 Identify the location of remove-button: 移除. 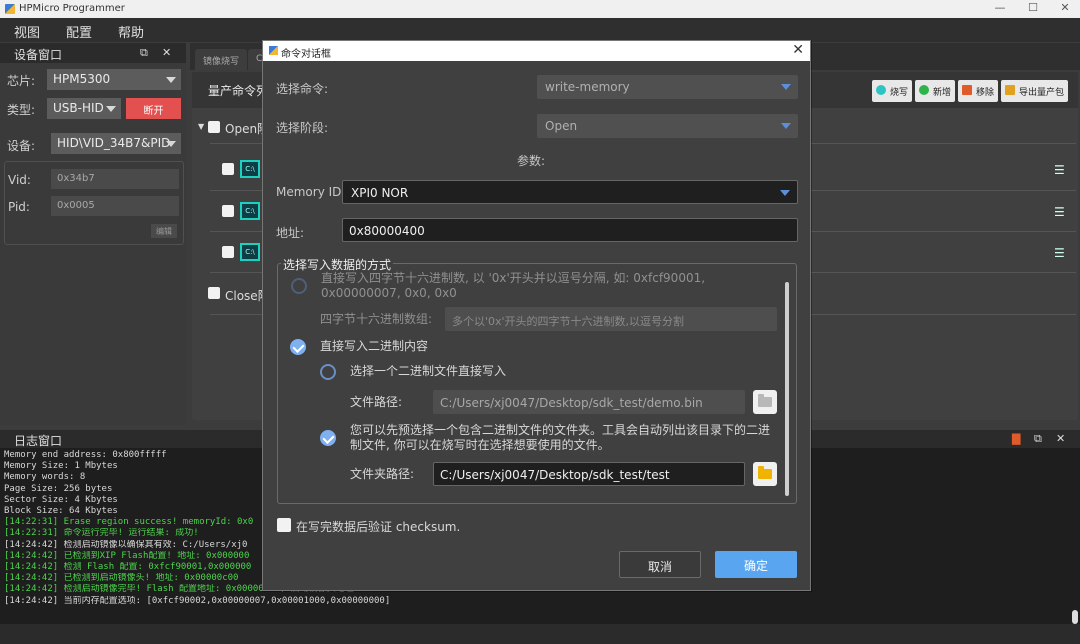
(978, 91).